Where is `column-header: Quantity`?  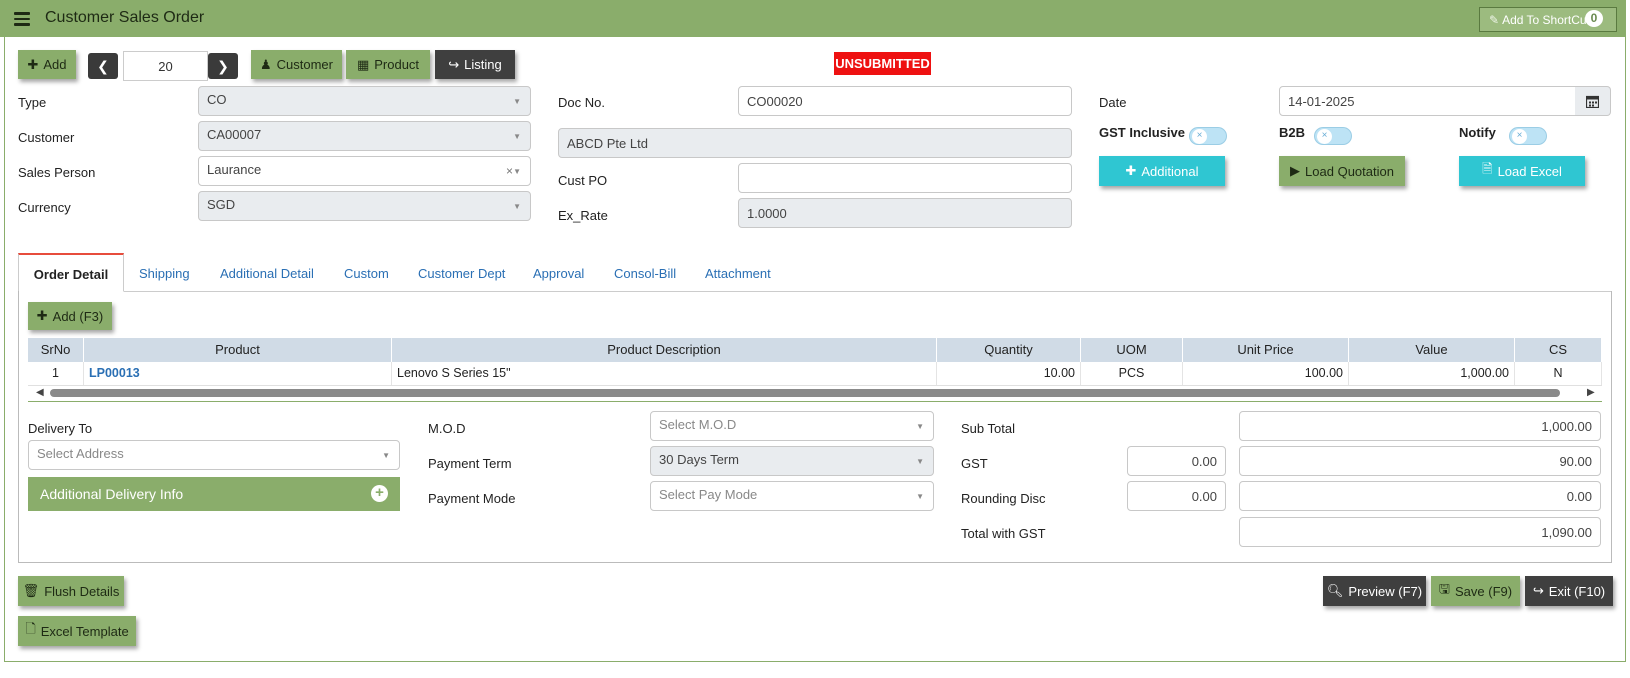
column-header: Quantity is located at coordinates (1009, 350).